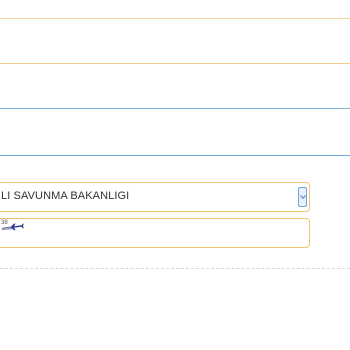 This screenshot has height=350, width=350. What do you see at coordinates (302, 197) in the screenshot?
I see `chevron-down-icon` at bounding box center [302, 197].